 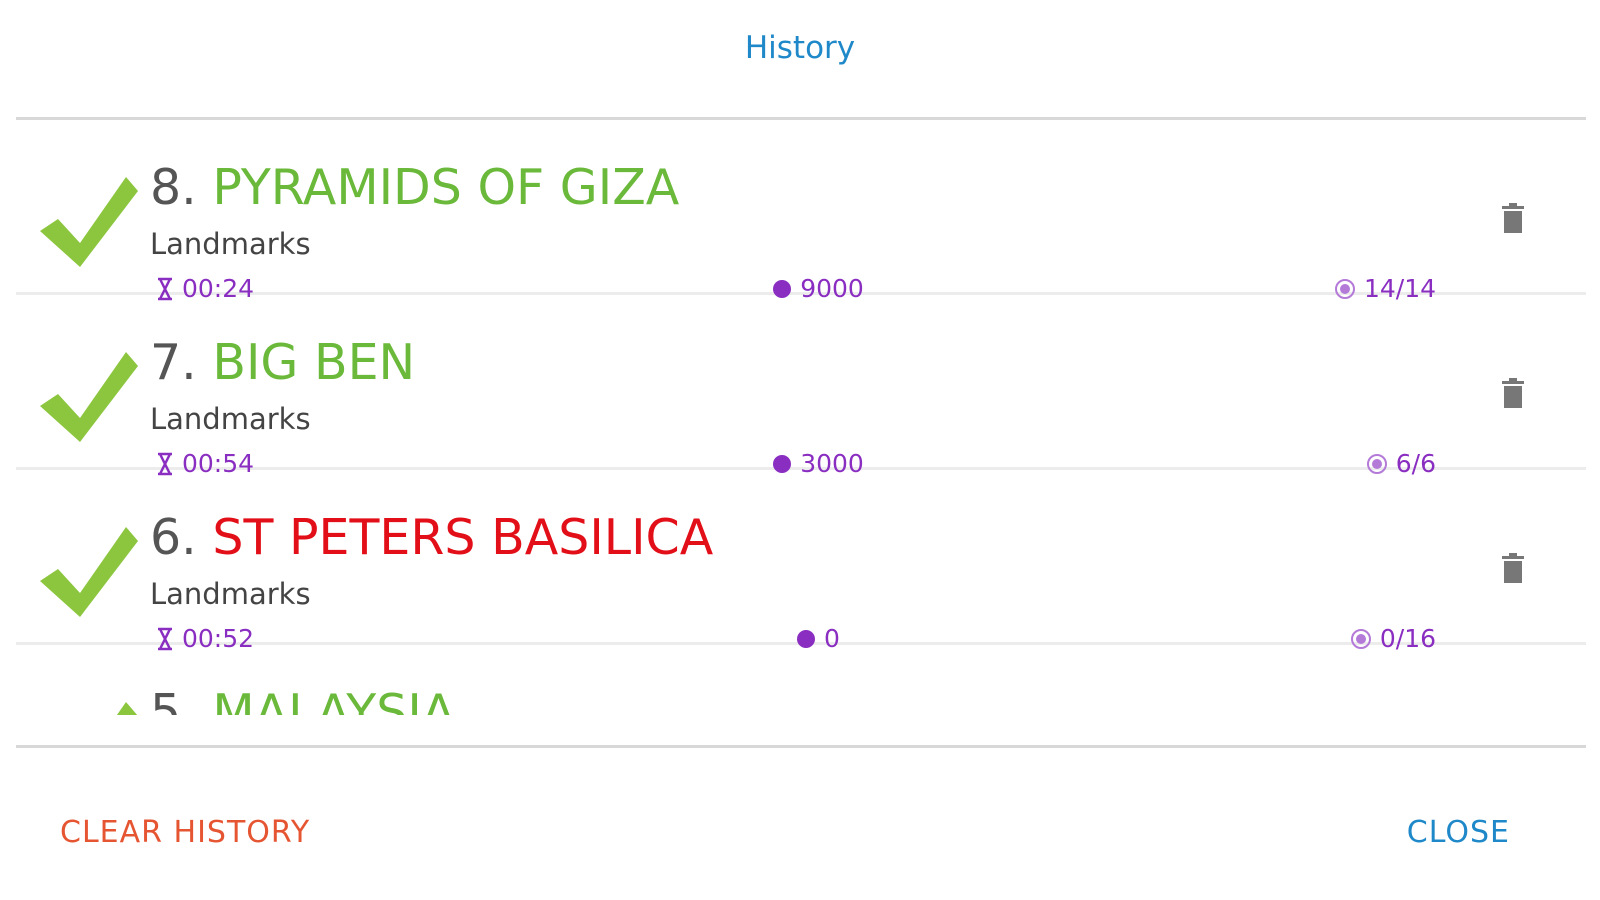 I want to click on row-number: 8., so click(x=173, y=187).